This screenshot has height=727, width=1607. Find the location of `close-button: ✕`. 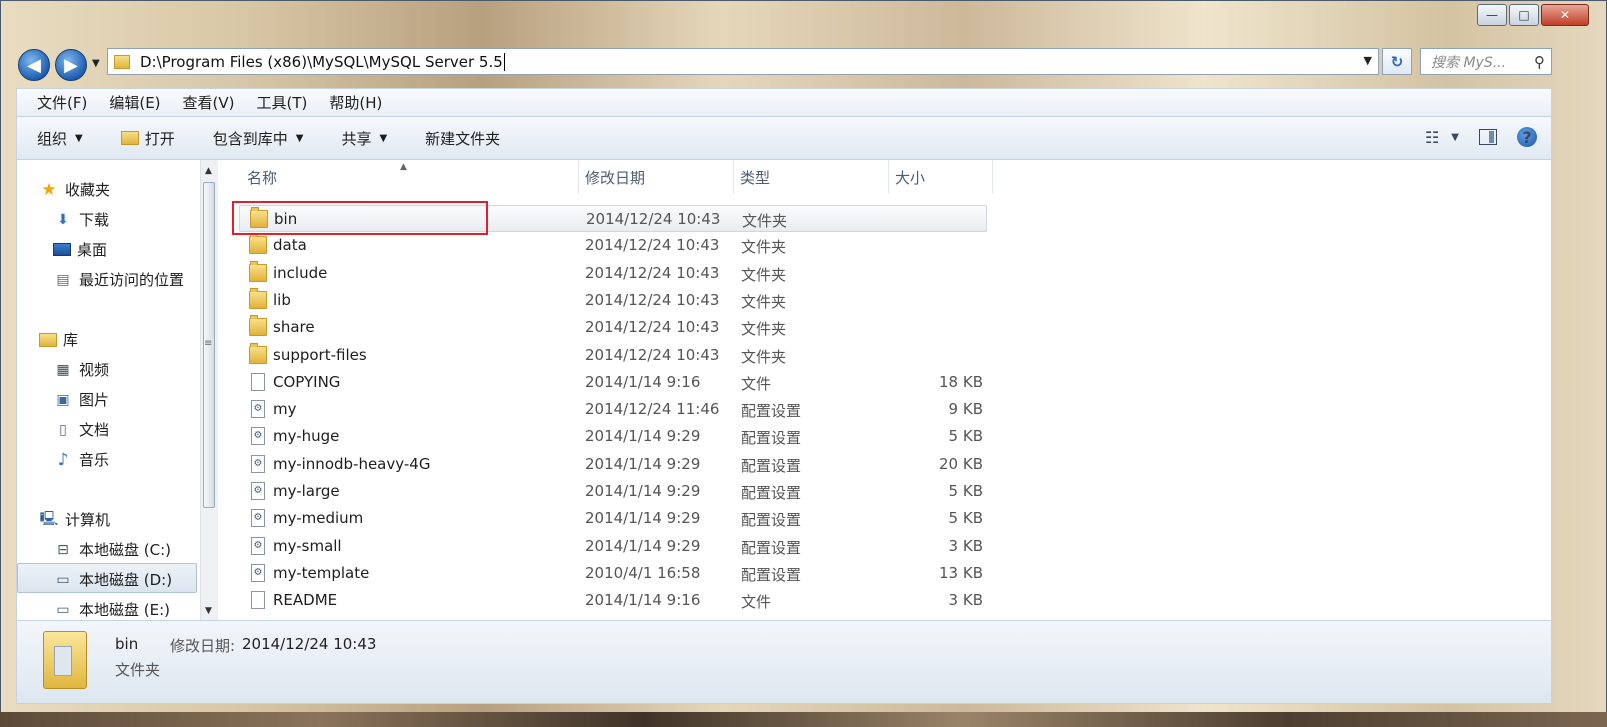

close-button: ✕ is located at coordinates (1565, 15).